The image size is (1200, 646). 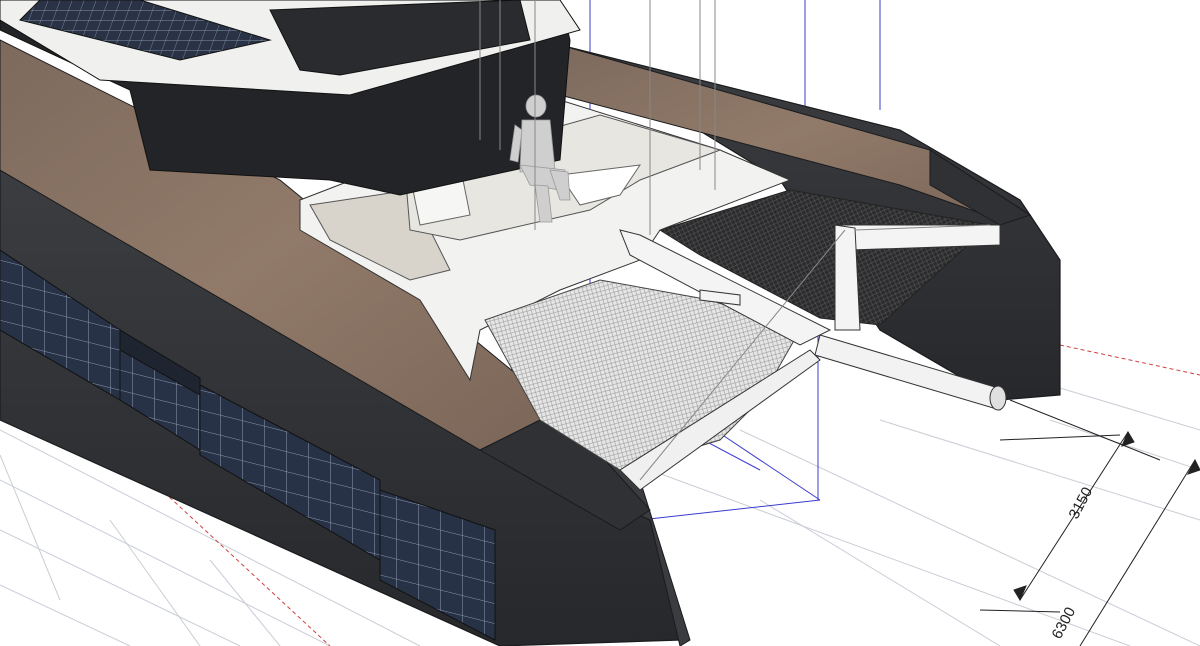 What do you see at coordinates (1089, 522) in the screenshot?
I see `dimension-lines` at bounding box center [1089, 522].